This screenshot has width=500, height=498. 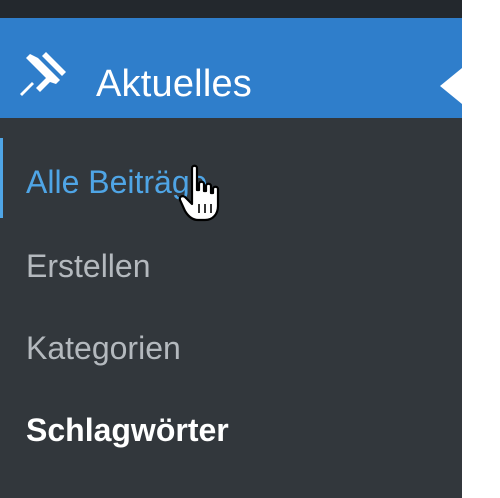 What do you see at coordinates (451, 86) in the screenshot?
I see `current-menu-indicator-arrow` at bounding box center [451, 86].